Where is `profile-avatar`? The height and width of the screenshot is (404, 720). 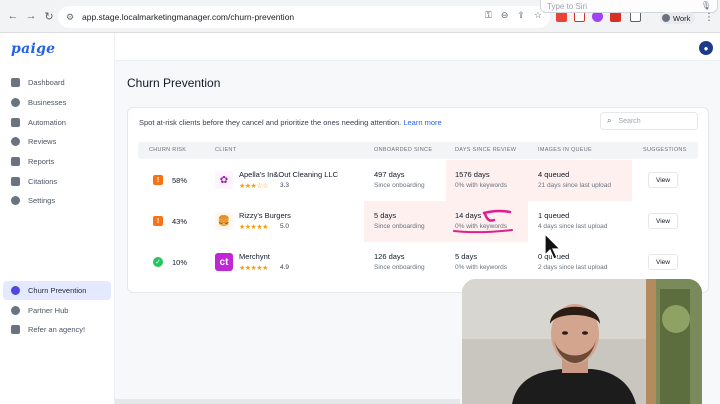 profile-avatar is located at coordinates (666, 18).